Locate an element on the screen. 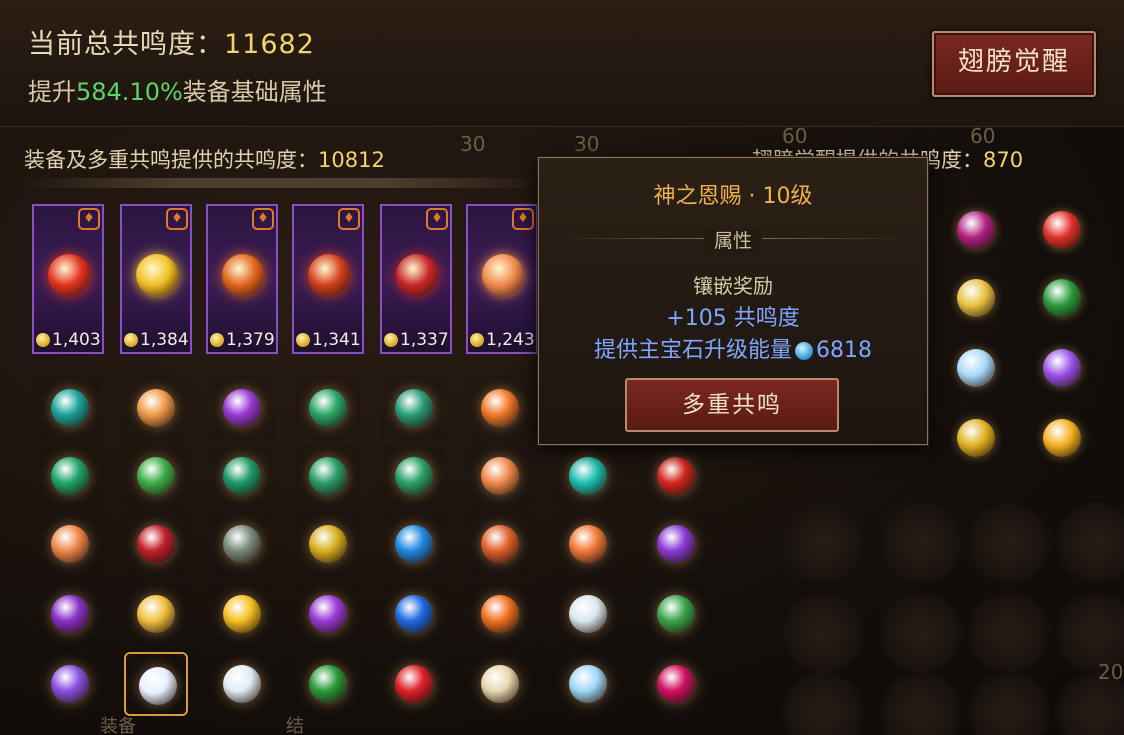  equipment-resonance-value: 10812 is located at coordinates (351, 160).